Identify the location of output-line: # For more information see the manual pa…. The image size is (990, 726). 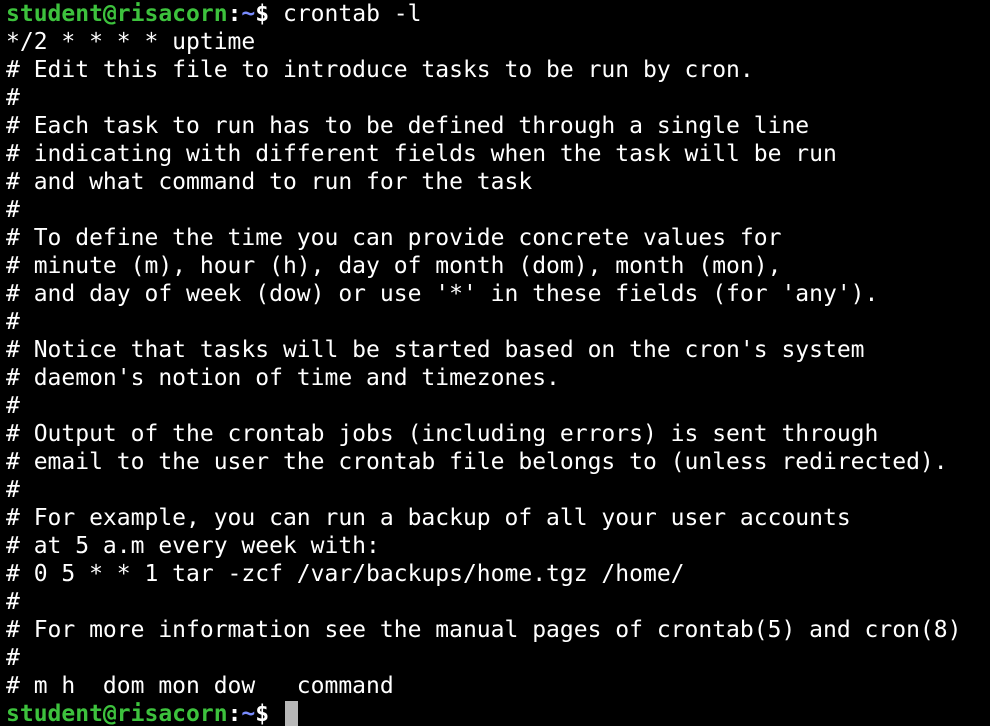
(484, 630).